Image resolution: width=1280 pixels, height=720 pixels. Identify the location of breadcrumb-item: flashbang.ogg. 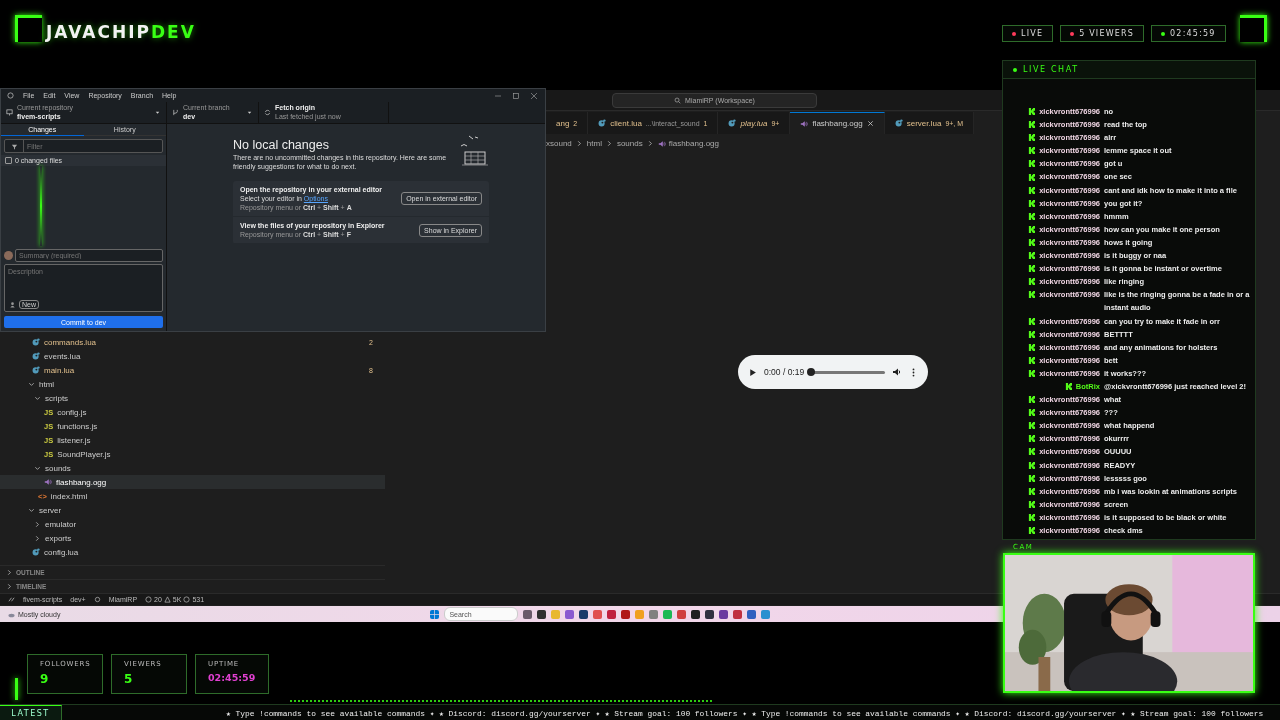
(688, 143).